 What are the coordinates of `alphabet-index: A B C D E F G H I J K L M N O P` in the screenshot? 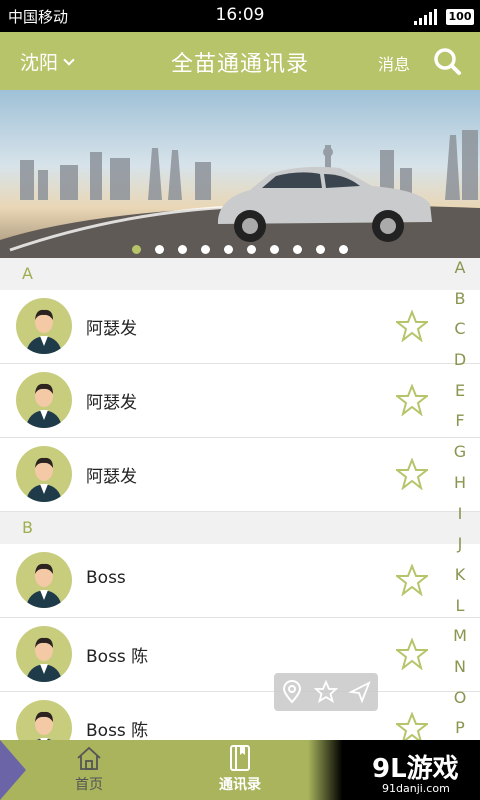 It's located at (460, 503).